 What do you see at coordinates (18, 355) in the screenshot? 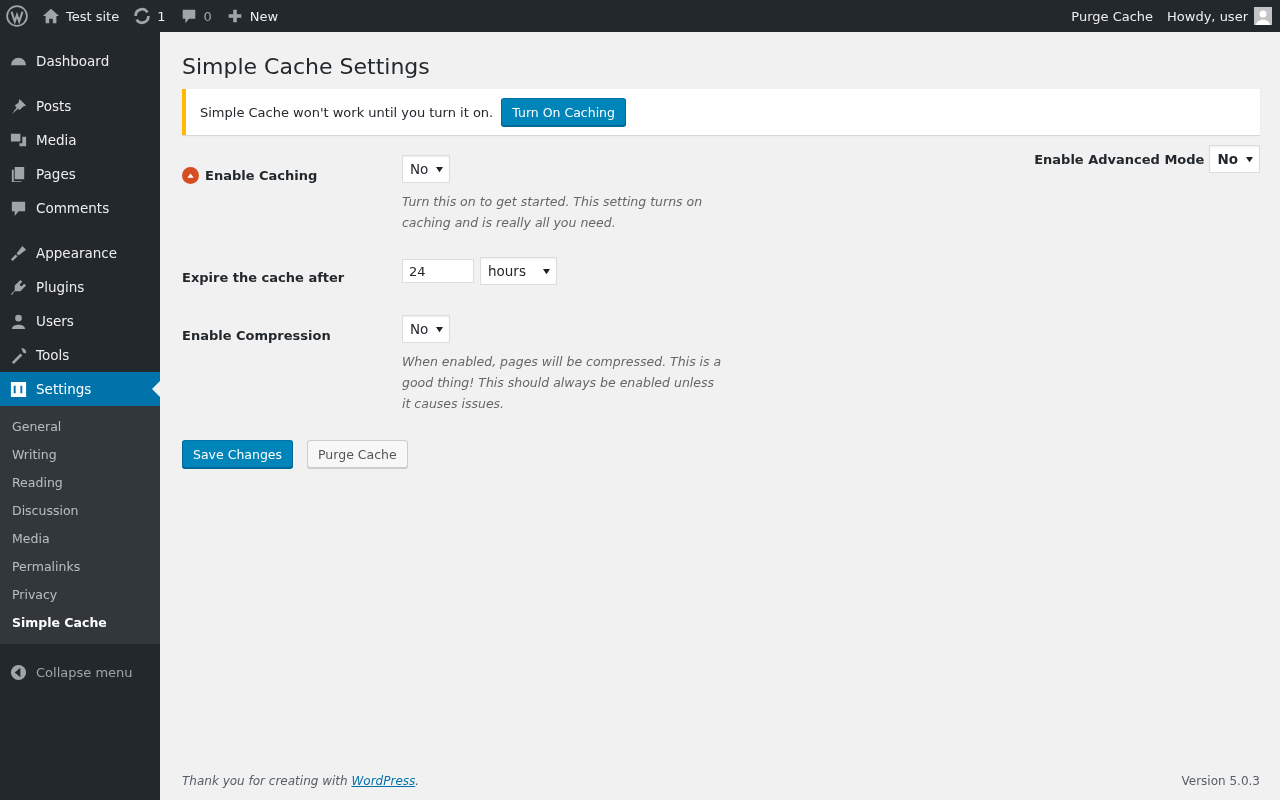
I see `wrench-icon` at bounding box center [18, 355].